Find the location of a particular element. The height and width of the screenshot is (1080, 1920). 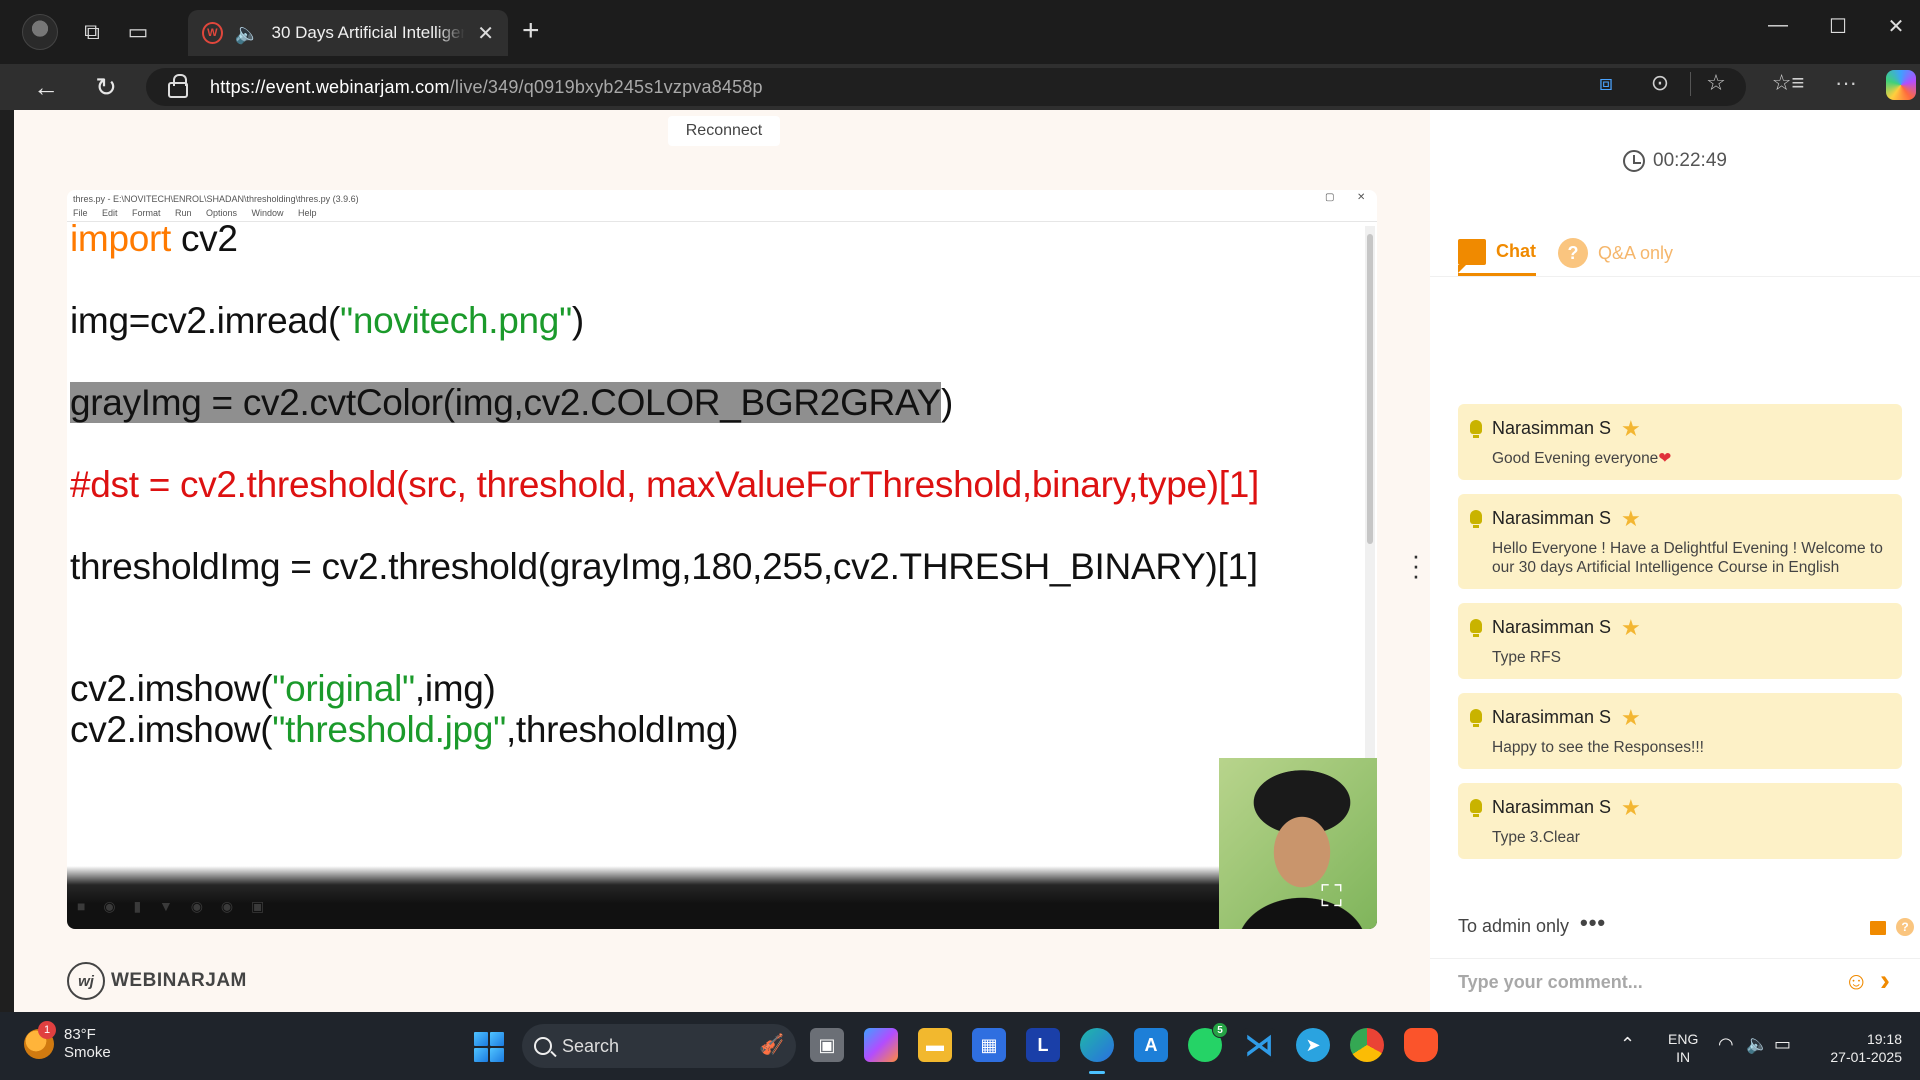

tab-qa-only: ? Q&A only is located at coordinates (1615, 253).